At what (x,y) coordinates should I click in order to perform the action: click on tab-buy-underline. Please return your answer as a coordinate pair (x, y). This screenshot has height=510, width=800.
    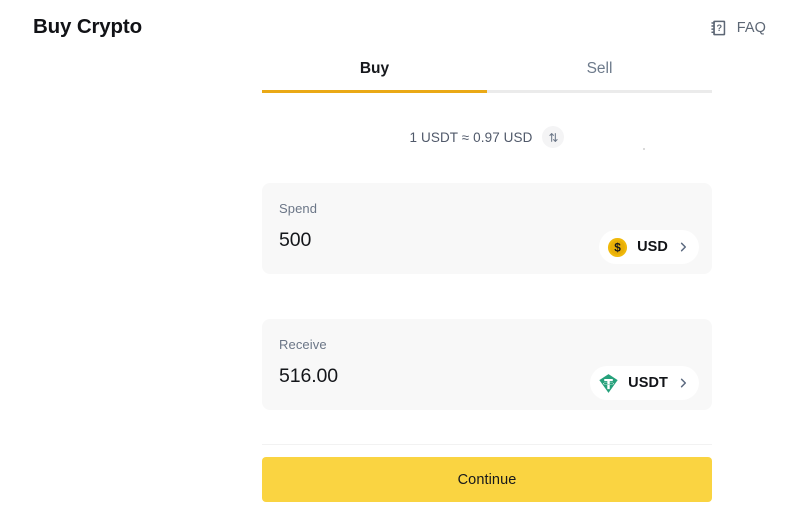
    Looking at the image, I should click on (374, 91).